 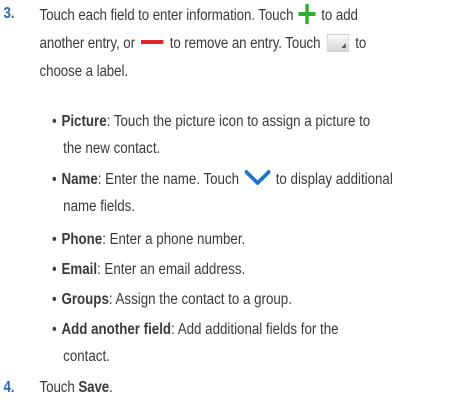 What do you see at coordinates (82, 239) in the screenshot?
I see `bullet-term: Phone` at bounding box center [82, 239].